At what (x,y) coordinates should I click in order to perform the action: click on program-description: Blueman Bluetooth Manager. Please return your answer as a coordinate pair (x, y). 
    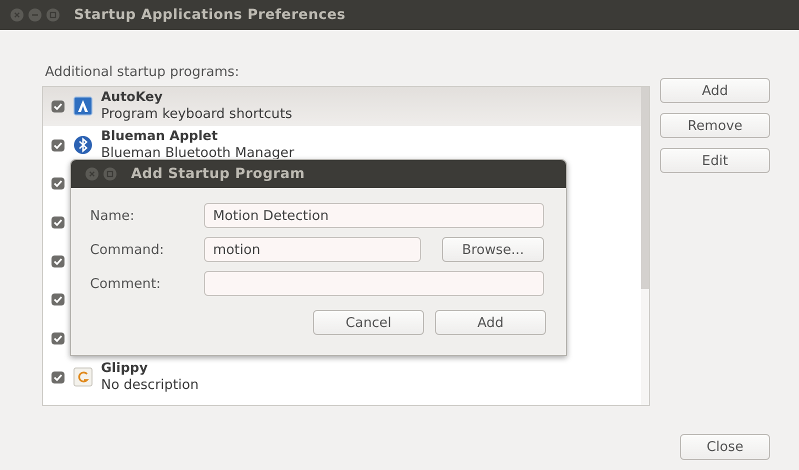
    Looking at the image, I should click on (197, 153).